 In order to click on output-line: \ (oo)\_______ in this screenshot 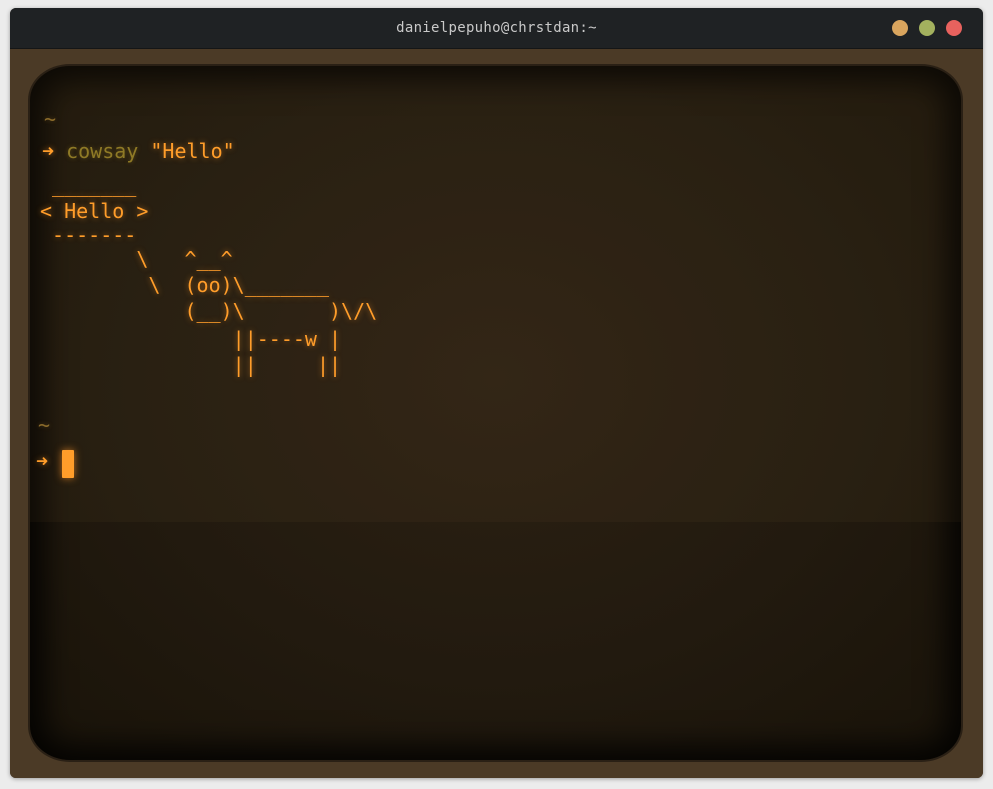, I will do `click(184, 285)`.